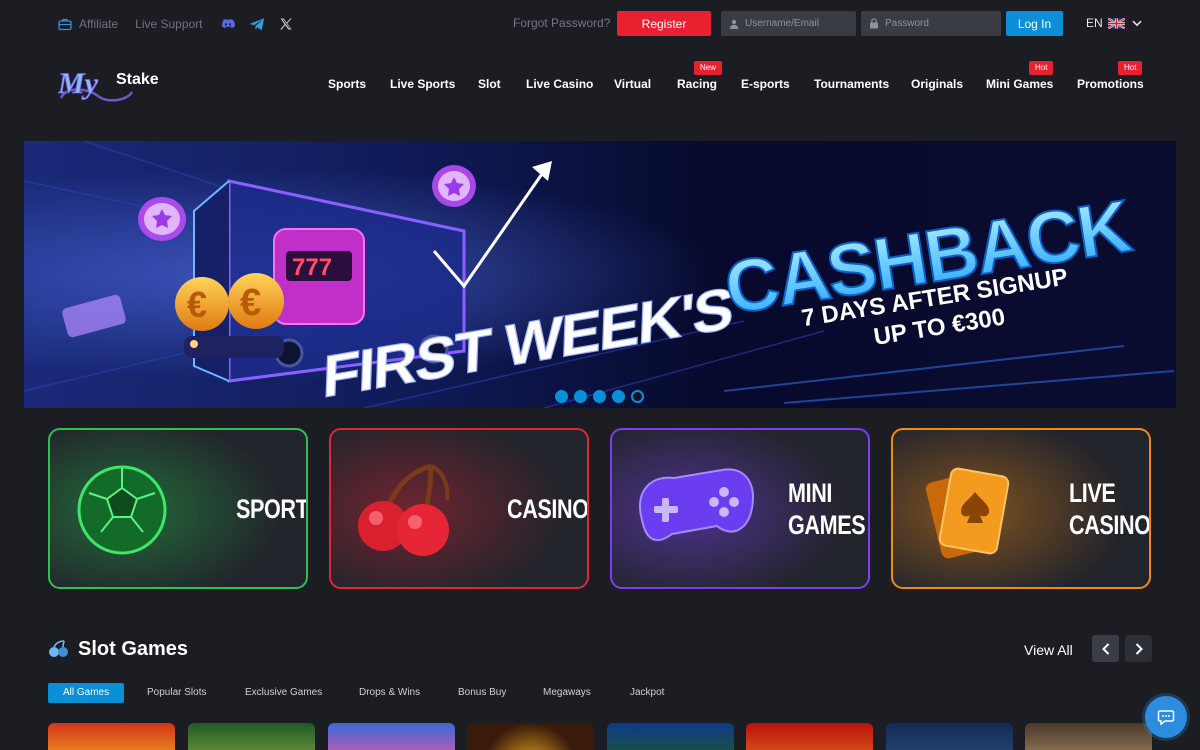 The width and height of the screenshot is (1200, 750). What do you see at coordinates (937, 85) in the screenshot?
I see `nav-originals: Originals` at bounding box center [937, 85].